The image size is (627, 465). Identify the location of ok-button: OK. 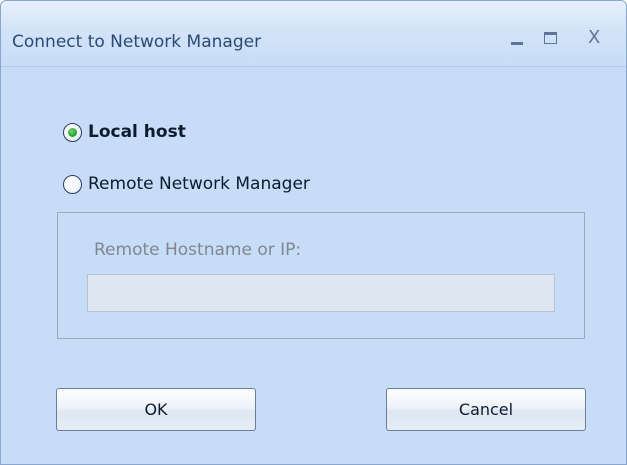
(156, 409).